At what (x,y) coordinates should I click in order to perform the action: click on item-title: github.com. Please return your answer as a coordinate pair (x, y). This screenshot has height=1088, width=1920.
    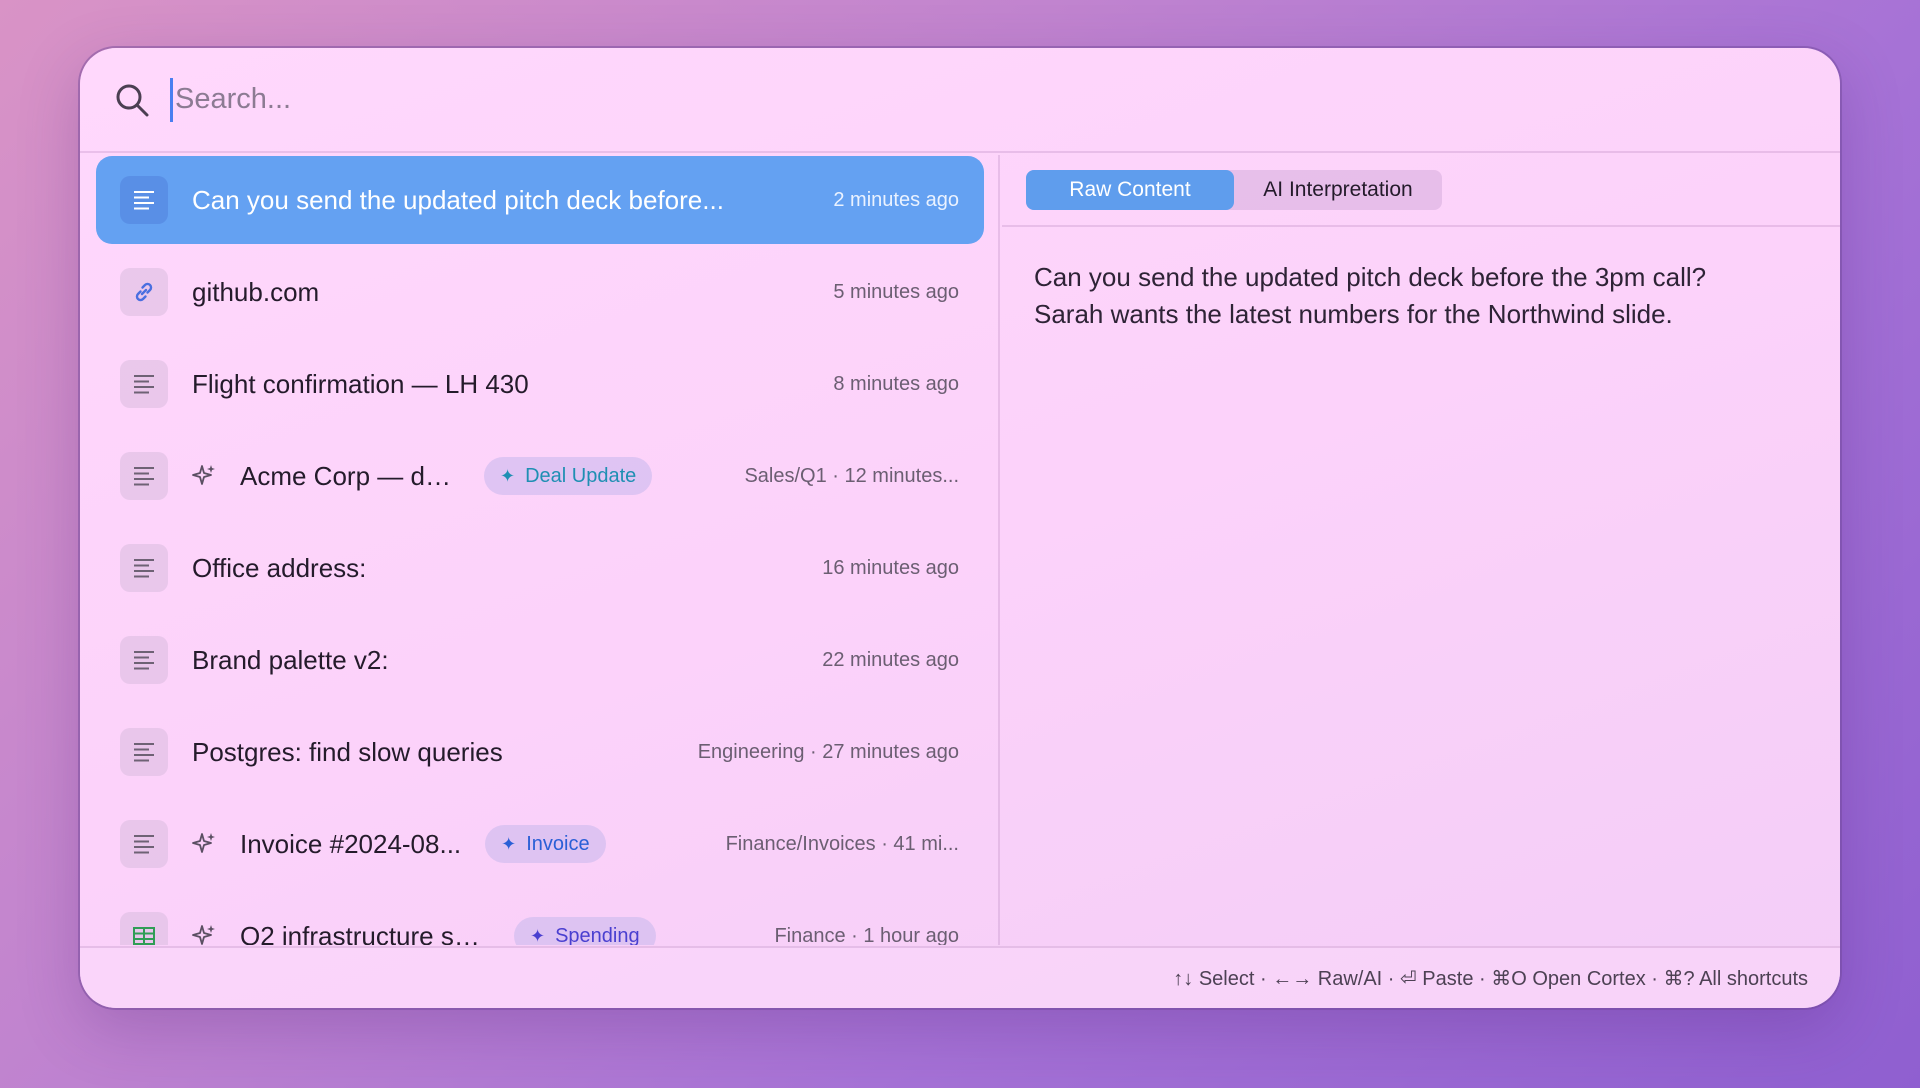
    Looking at the image, I should click on (256, 291).